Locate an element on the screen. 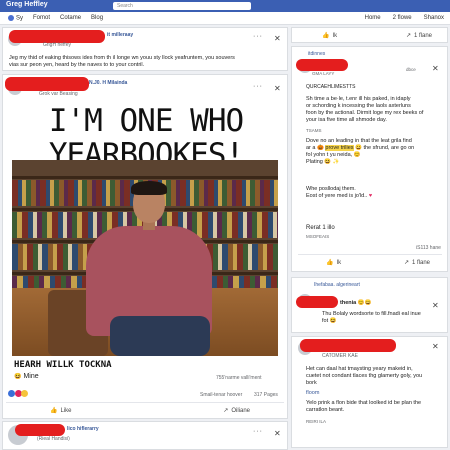 This screenshot has width=450, height=450. nav-item-sy: Sy is located at coordinates (15, 18).